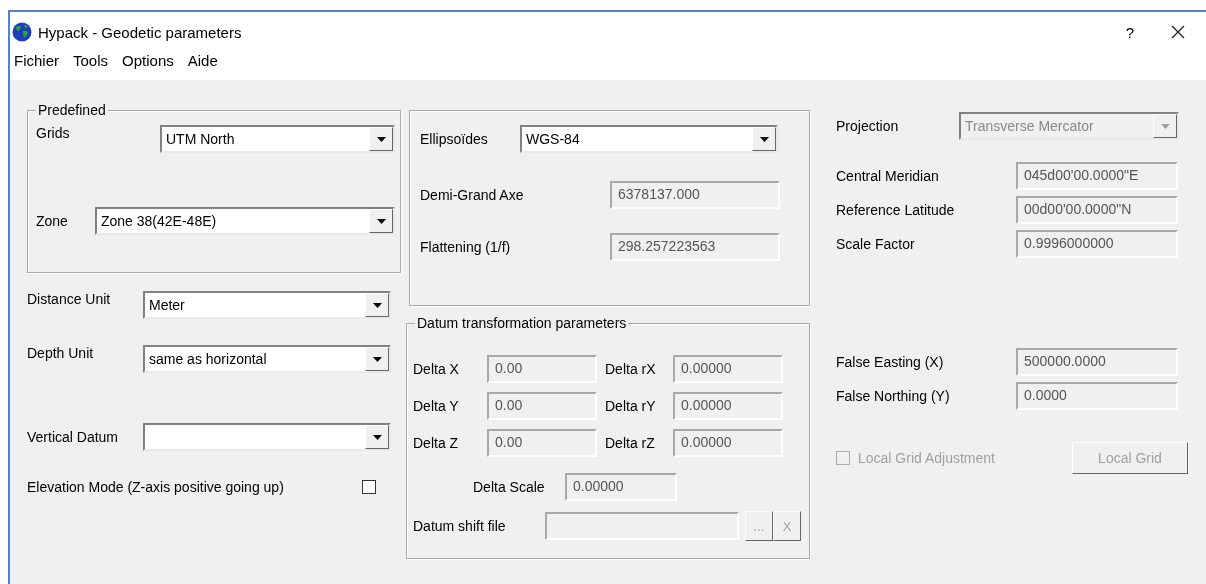 The height and width of the screenshot is (584, 1206). What do you see at coordinates (466, 247) in the screenshot?
I see `field-label: Flattening (1/f)` at bounding box center [466, 247].